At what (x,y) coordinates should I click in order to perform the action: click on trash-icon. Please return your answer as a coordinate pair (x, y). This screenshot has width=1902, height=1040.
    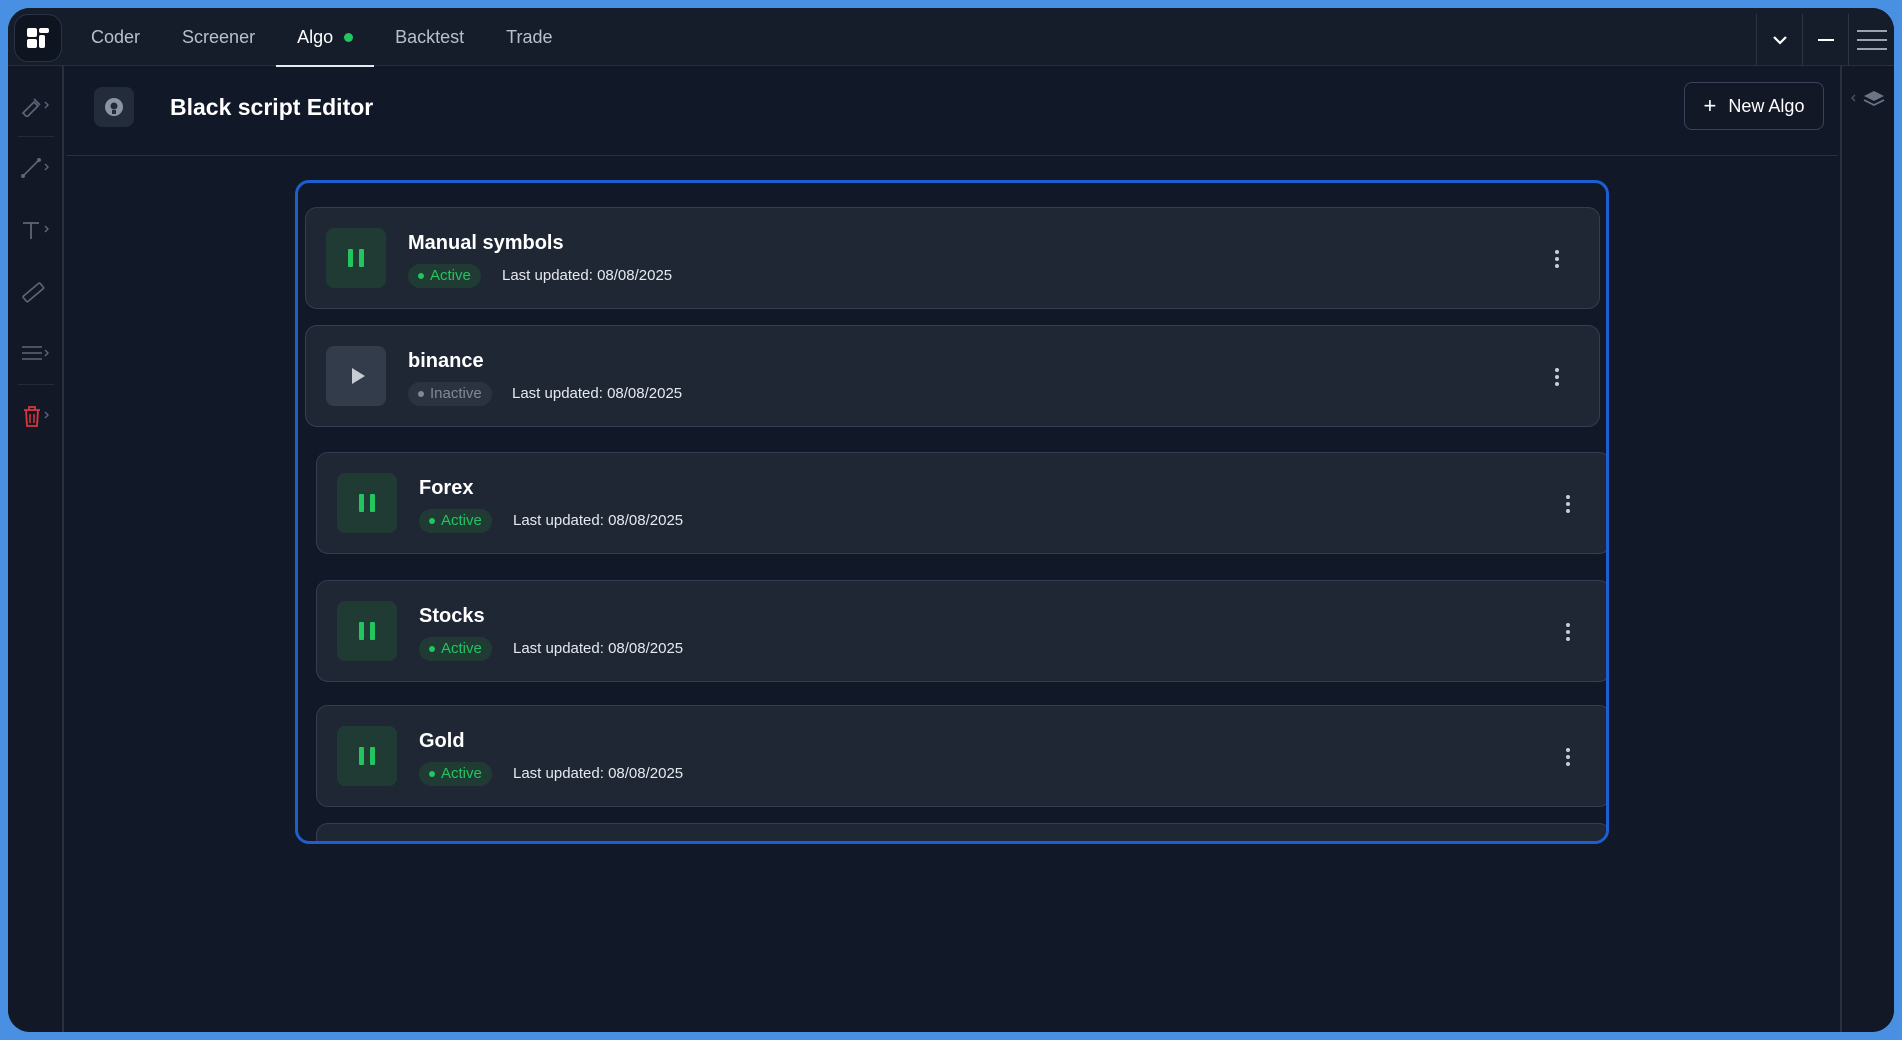
    Looking at the image, I should click on (36, 416).